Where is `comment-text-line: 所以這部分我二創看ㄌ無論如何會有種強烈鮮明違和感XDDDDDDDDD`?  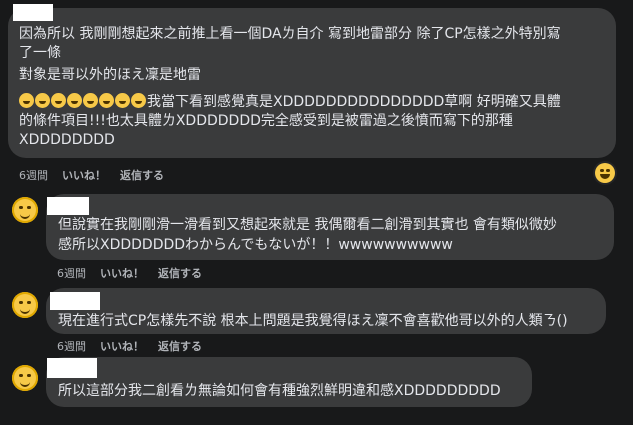
comment-text-line: 所以這部分我二創看ㄌ無論如何會有種強烈鮮明違和感XDDDDDDDDD is located at coordinates (279, 391).